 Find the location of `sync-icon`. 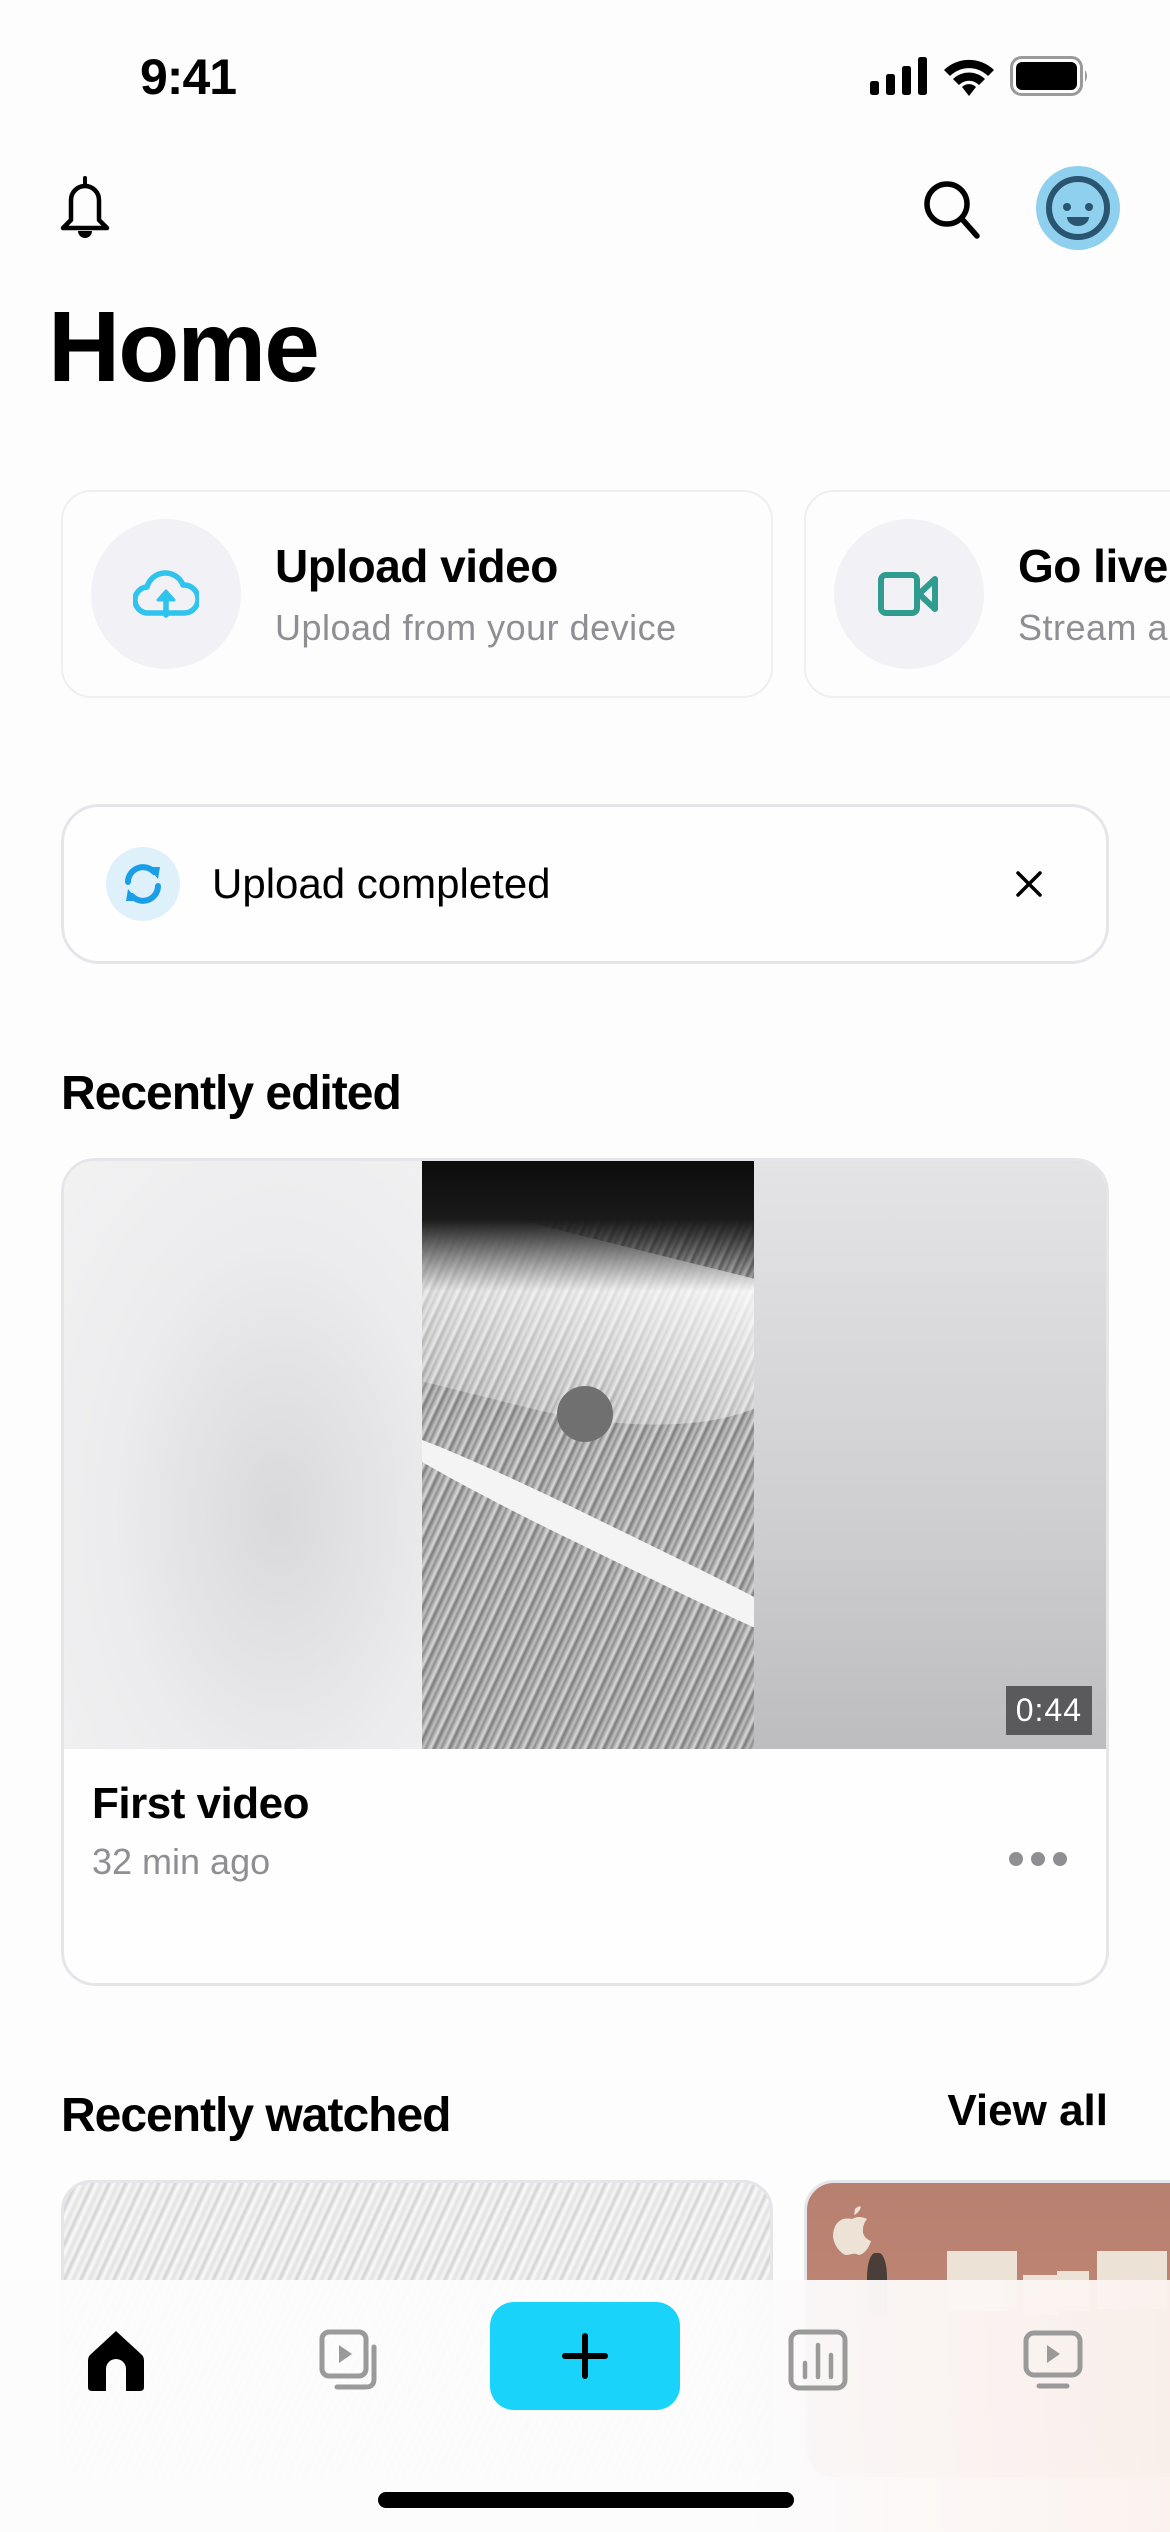

sync-icon is located at coordinates (143, 884).